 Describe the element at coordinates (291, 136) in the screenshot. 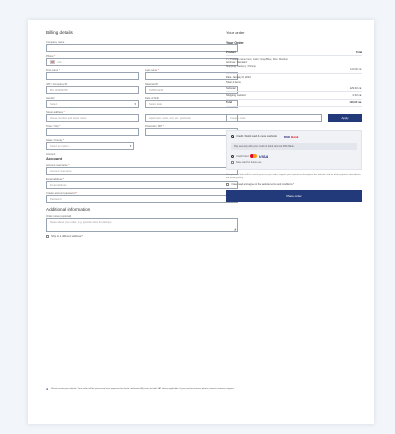

I see `bank-logo: DSK Bank` at that location.